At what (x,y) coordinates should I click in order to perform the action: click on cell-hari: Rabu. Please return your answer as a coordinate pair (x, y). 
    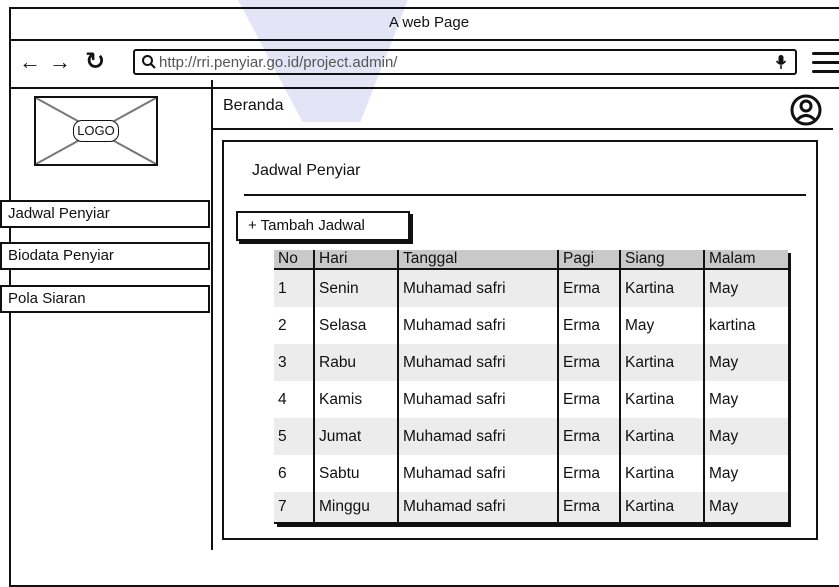
    Looking at the image, I should click on (355, 362).